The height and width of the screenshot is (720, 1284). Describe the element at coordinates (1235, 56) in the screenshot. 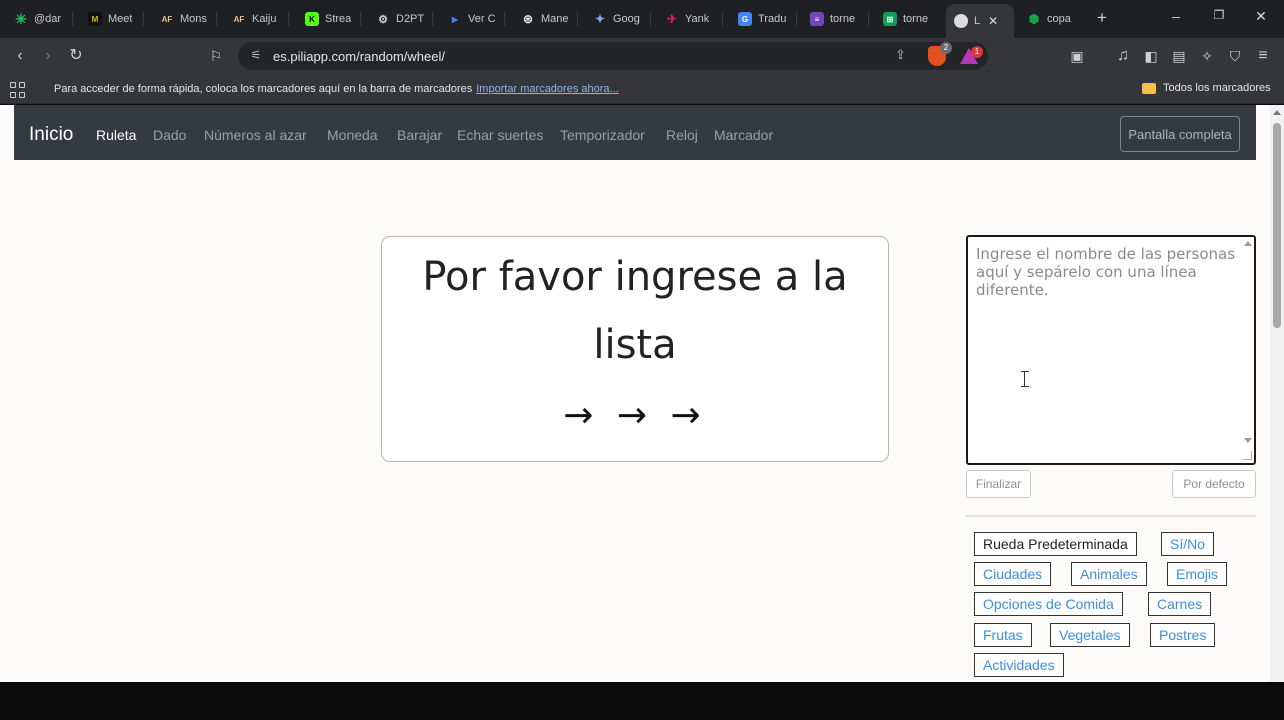

I see `vpn-icon: ⛉` at that location.